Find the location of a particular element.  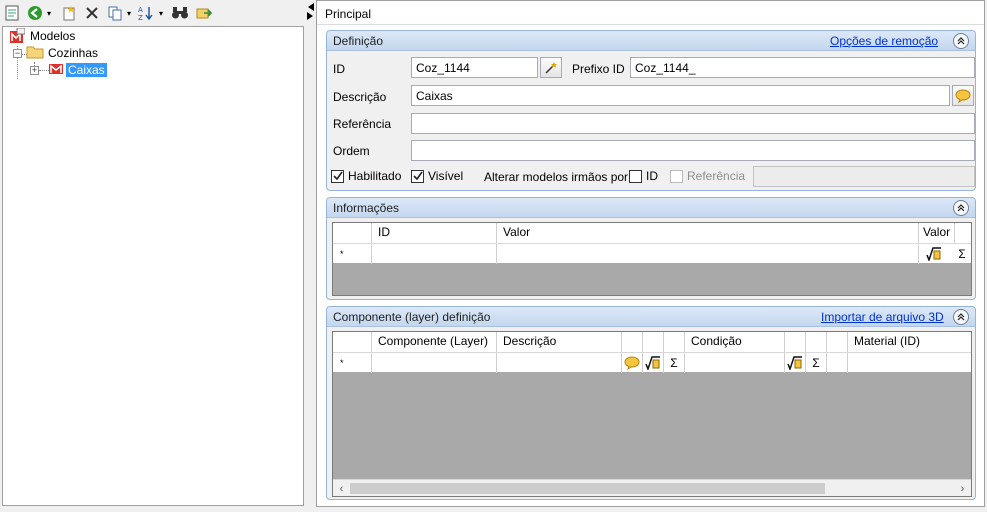

grid-new-row: * Σ is located at coordinates (652, 253).